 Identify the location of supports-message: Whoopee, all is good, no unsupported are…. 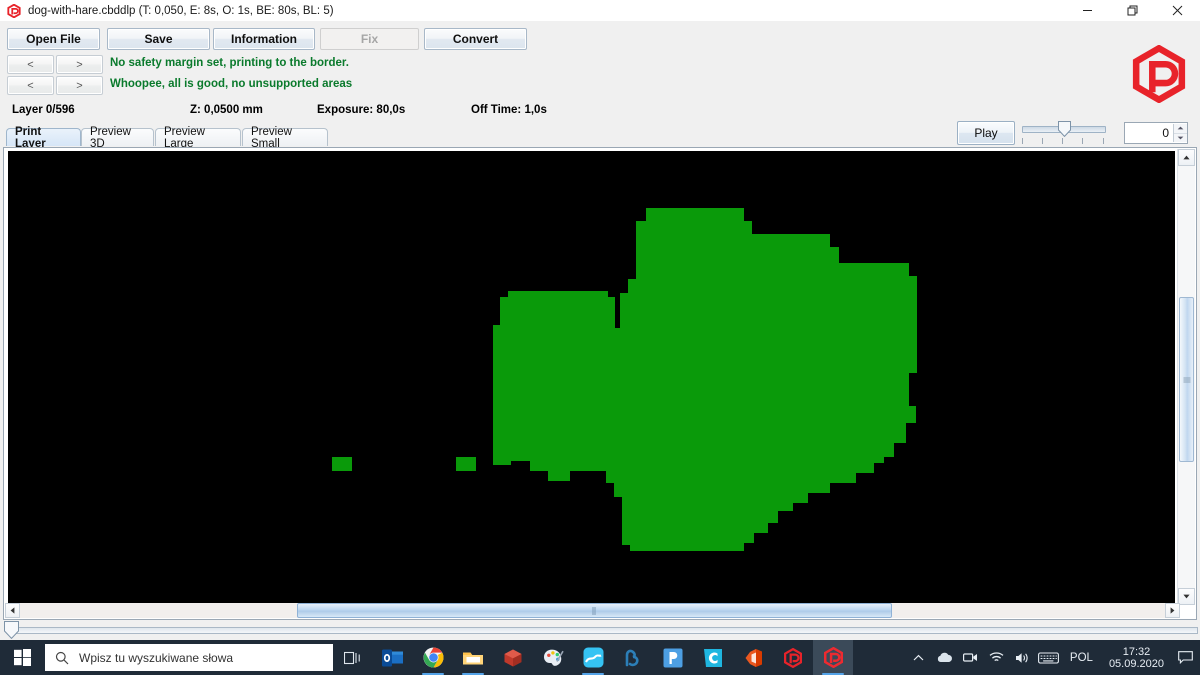
(231, 84).